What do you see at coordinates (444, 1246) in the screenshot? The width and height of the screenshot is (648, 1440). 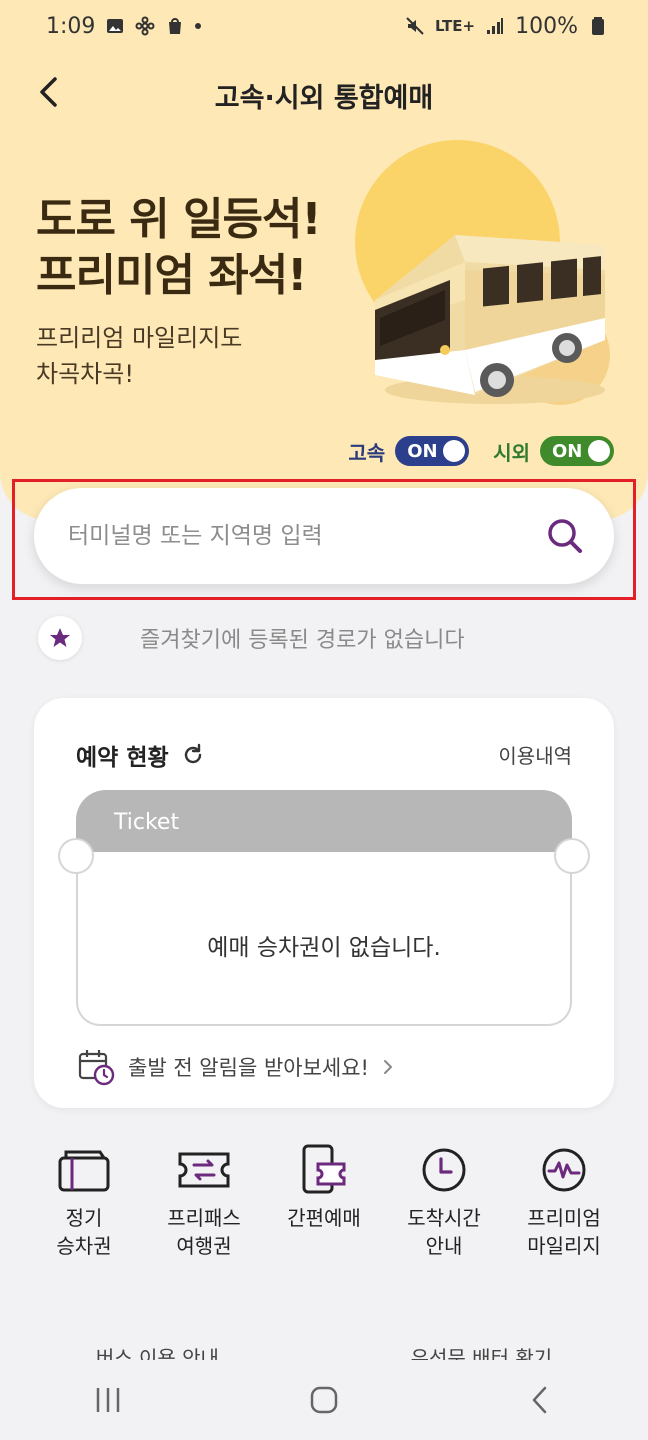 I see `shortcut-label-line2: 안내` at bounding box center [444, 1246].